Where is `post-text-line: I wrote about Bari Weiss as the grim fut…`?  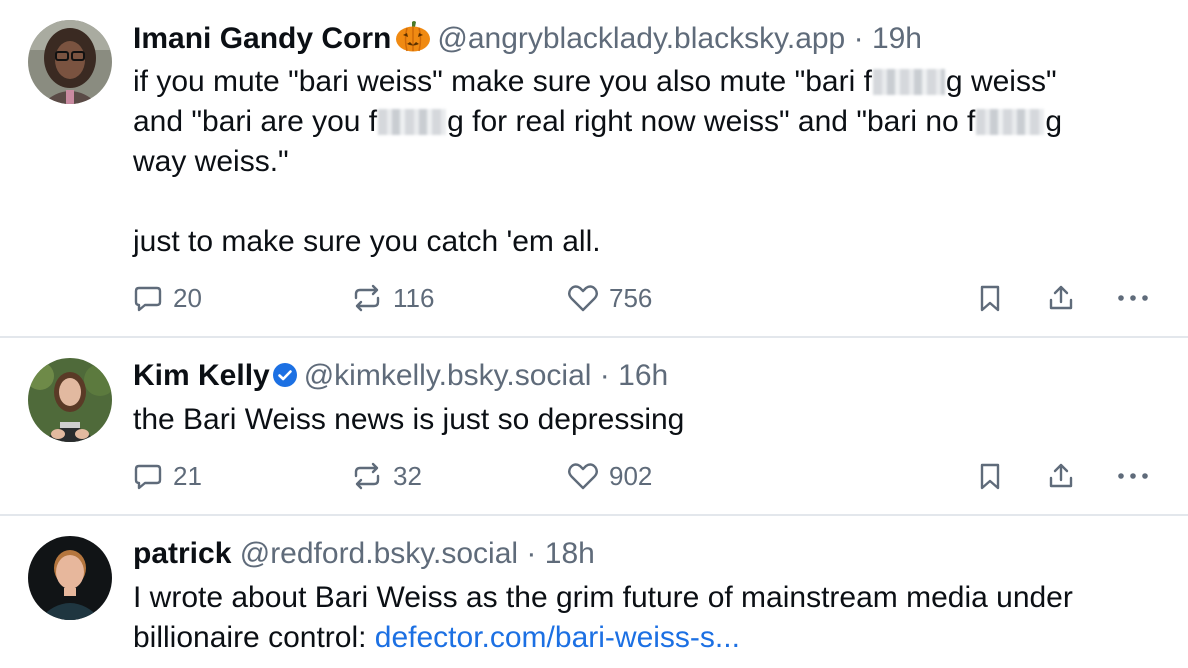
post-text-line: I wrote about Bari Weiss as the grim fut… is located at coordinates (603, 597).